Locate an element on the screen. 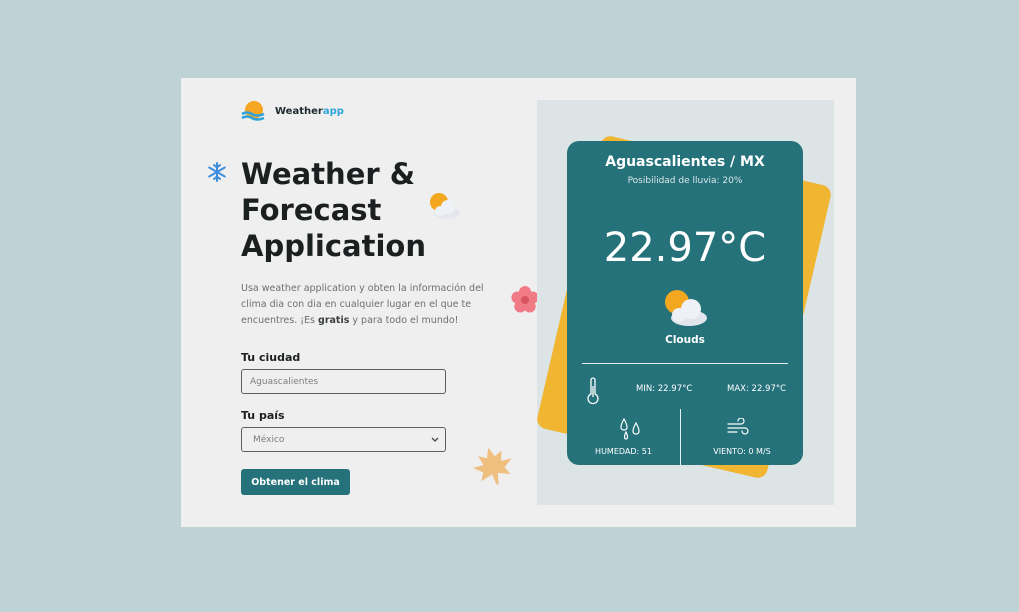  city-input-value: Aguascalientes is located at coordinates (284, 381).